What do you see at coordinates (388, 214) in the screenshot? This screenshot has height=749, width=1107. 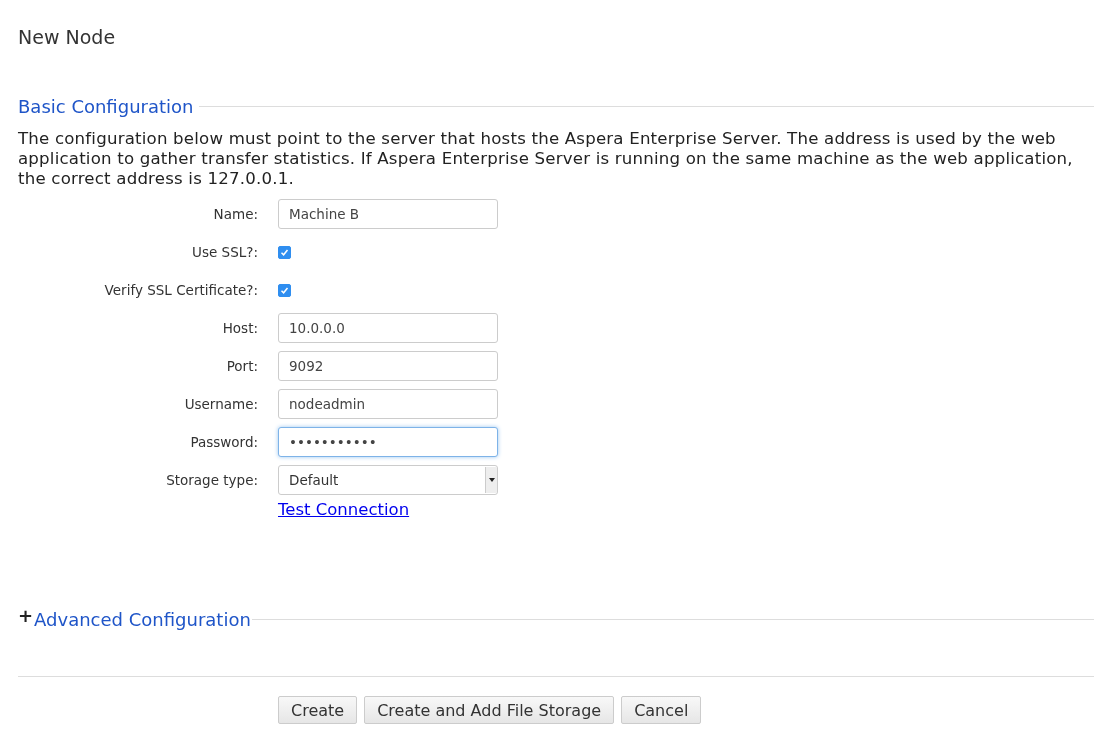 I see `input-field: Machine B` at bounding box center [388, 214].